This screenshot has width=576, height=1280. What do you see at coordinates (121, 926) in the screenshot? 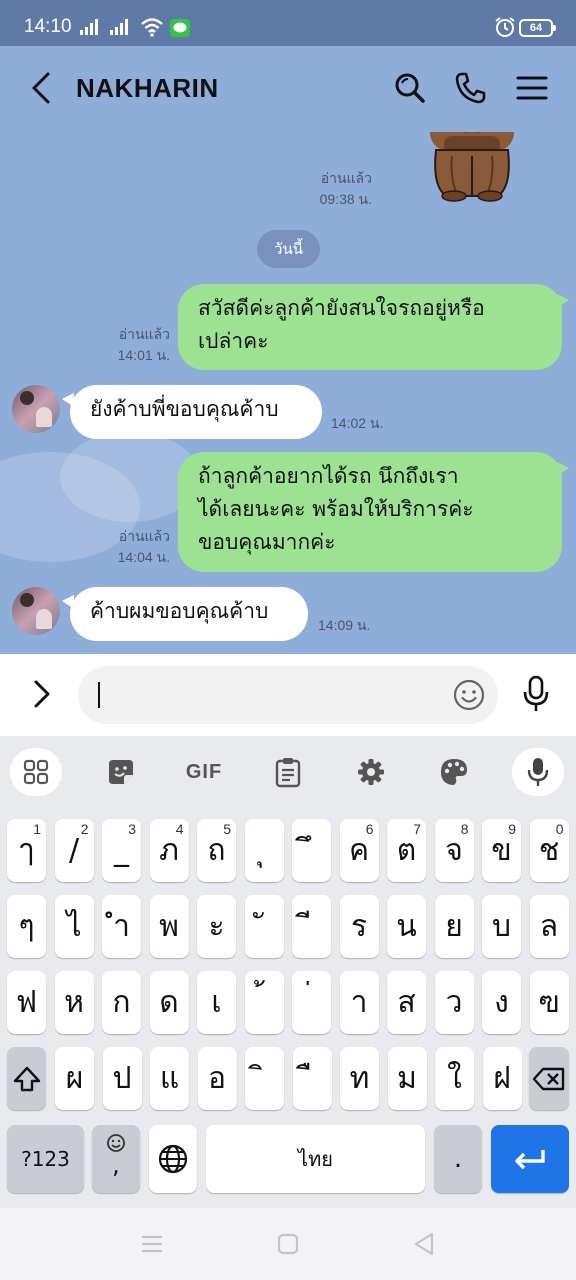
I see `key: ำ` at bounding box center [121, 926].